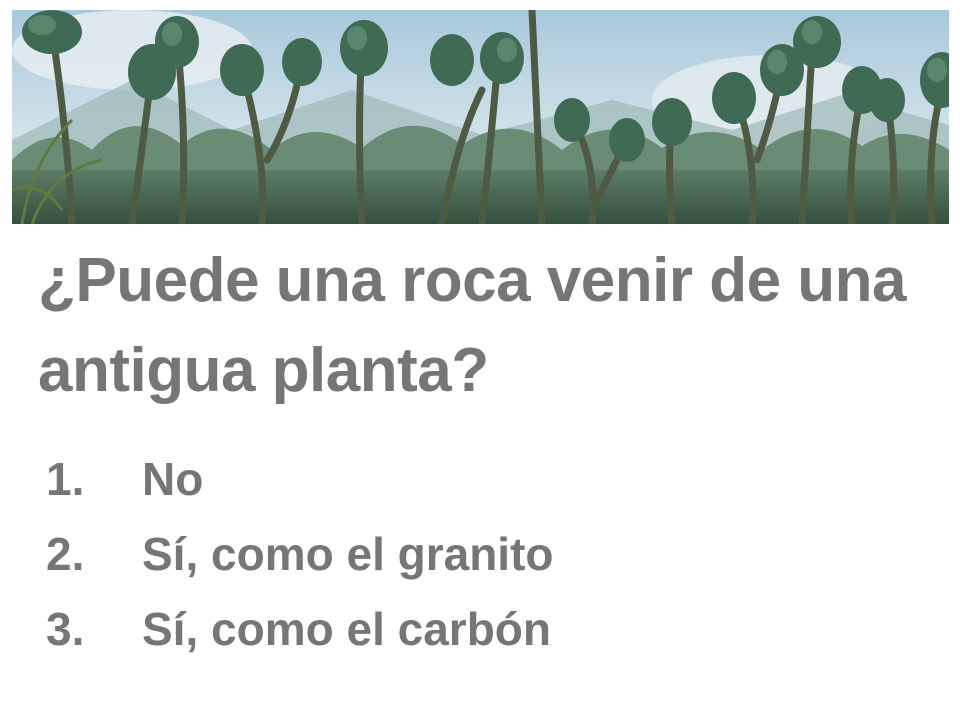  What do you see at coordinates (346, 629) in the screenshot?
I see `option-text: Sí, como el carbón` at bounding box center [346, 629].